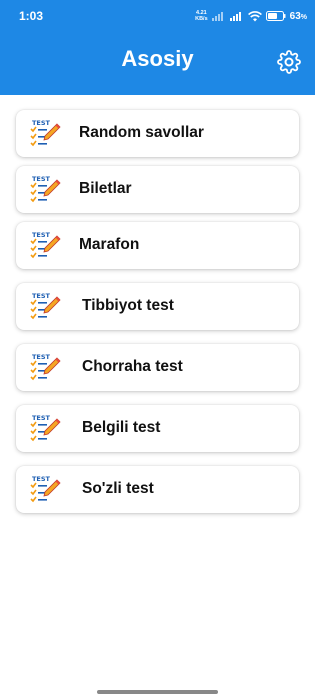  I want to click on status-time: 1:03, so click(31, 16).